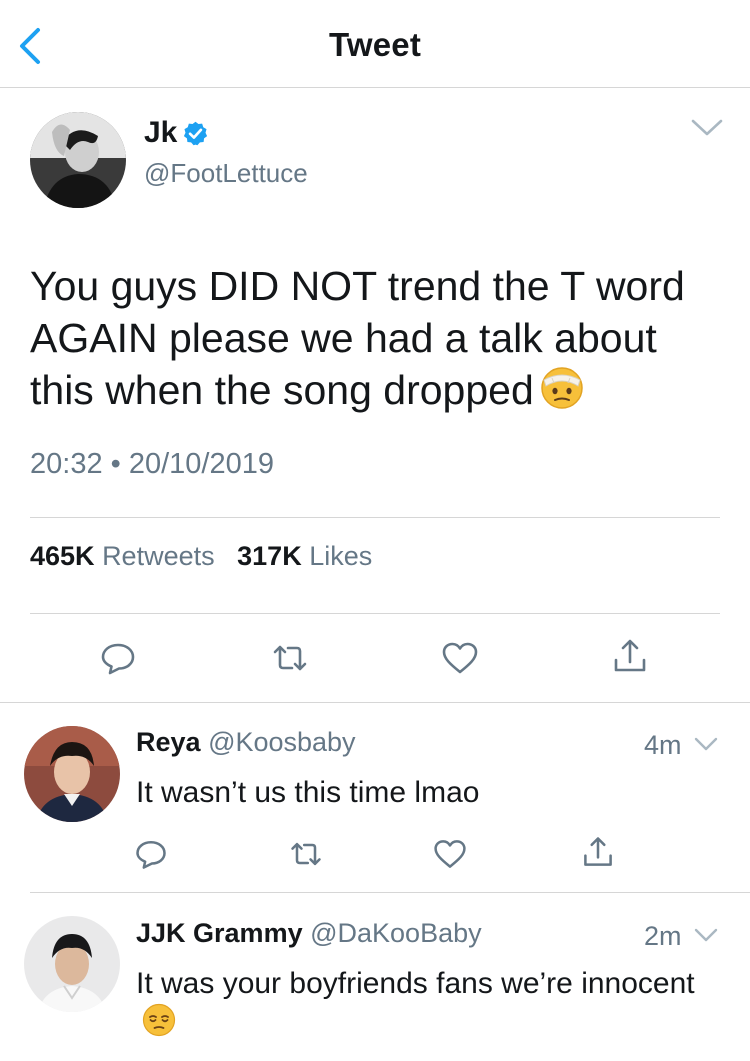  Describe the element at coordinates (168, 742) in the screenshot. I see `reply-display-name: Reya` at that location.